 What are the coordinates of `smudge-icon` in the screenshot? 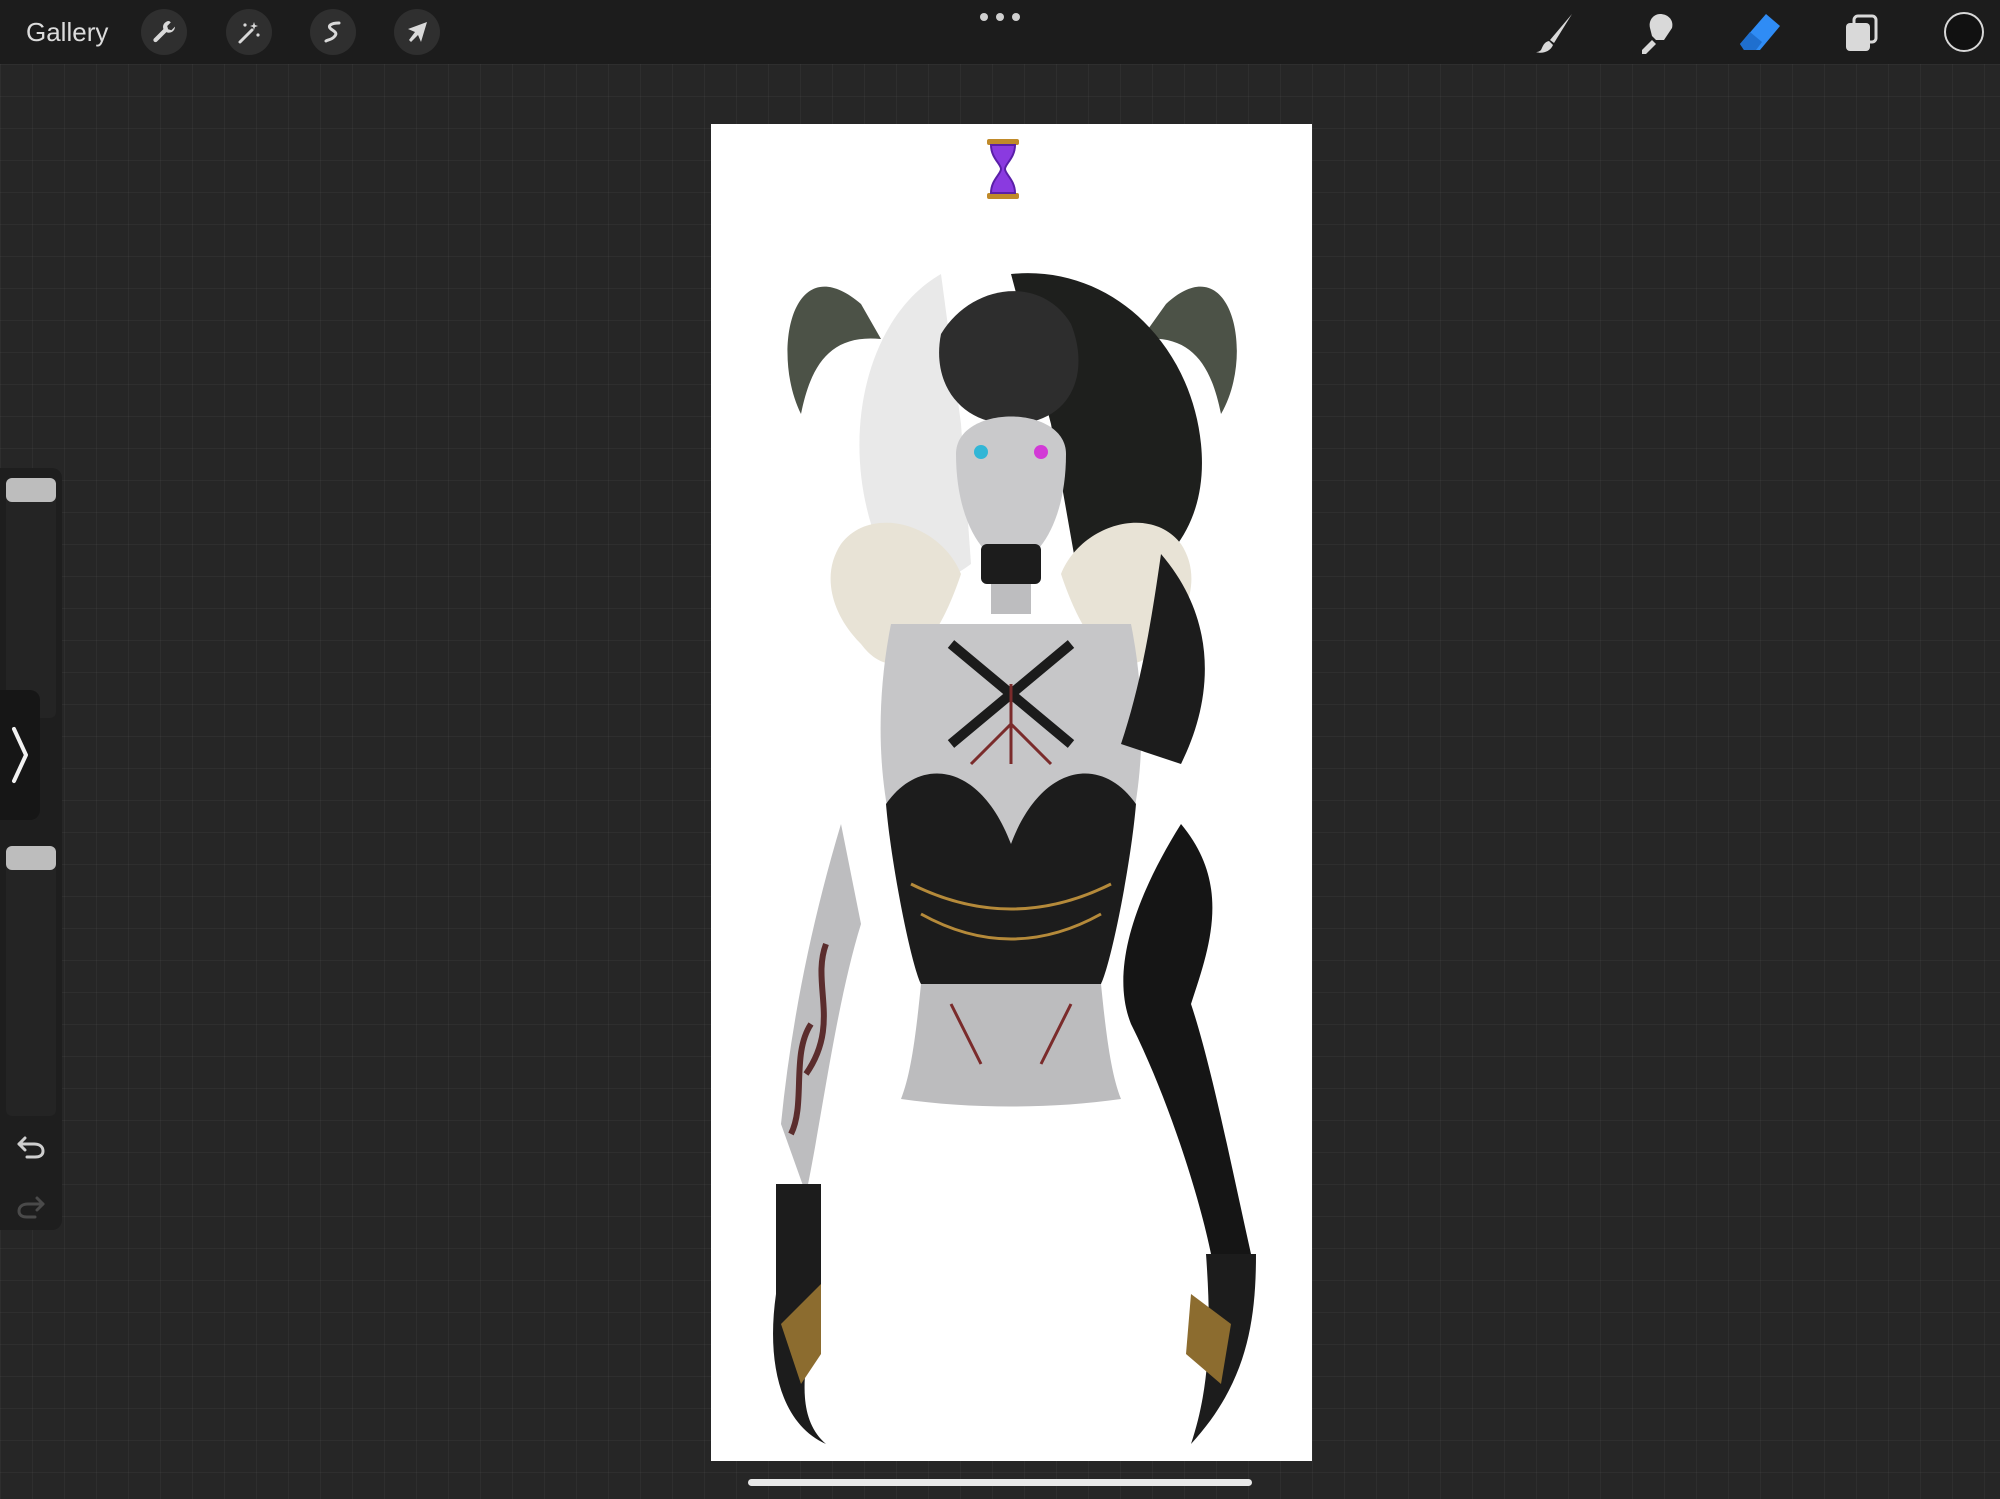 It's located at (1657, 34).